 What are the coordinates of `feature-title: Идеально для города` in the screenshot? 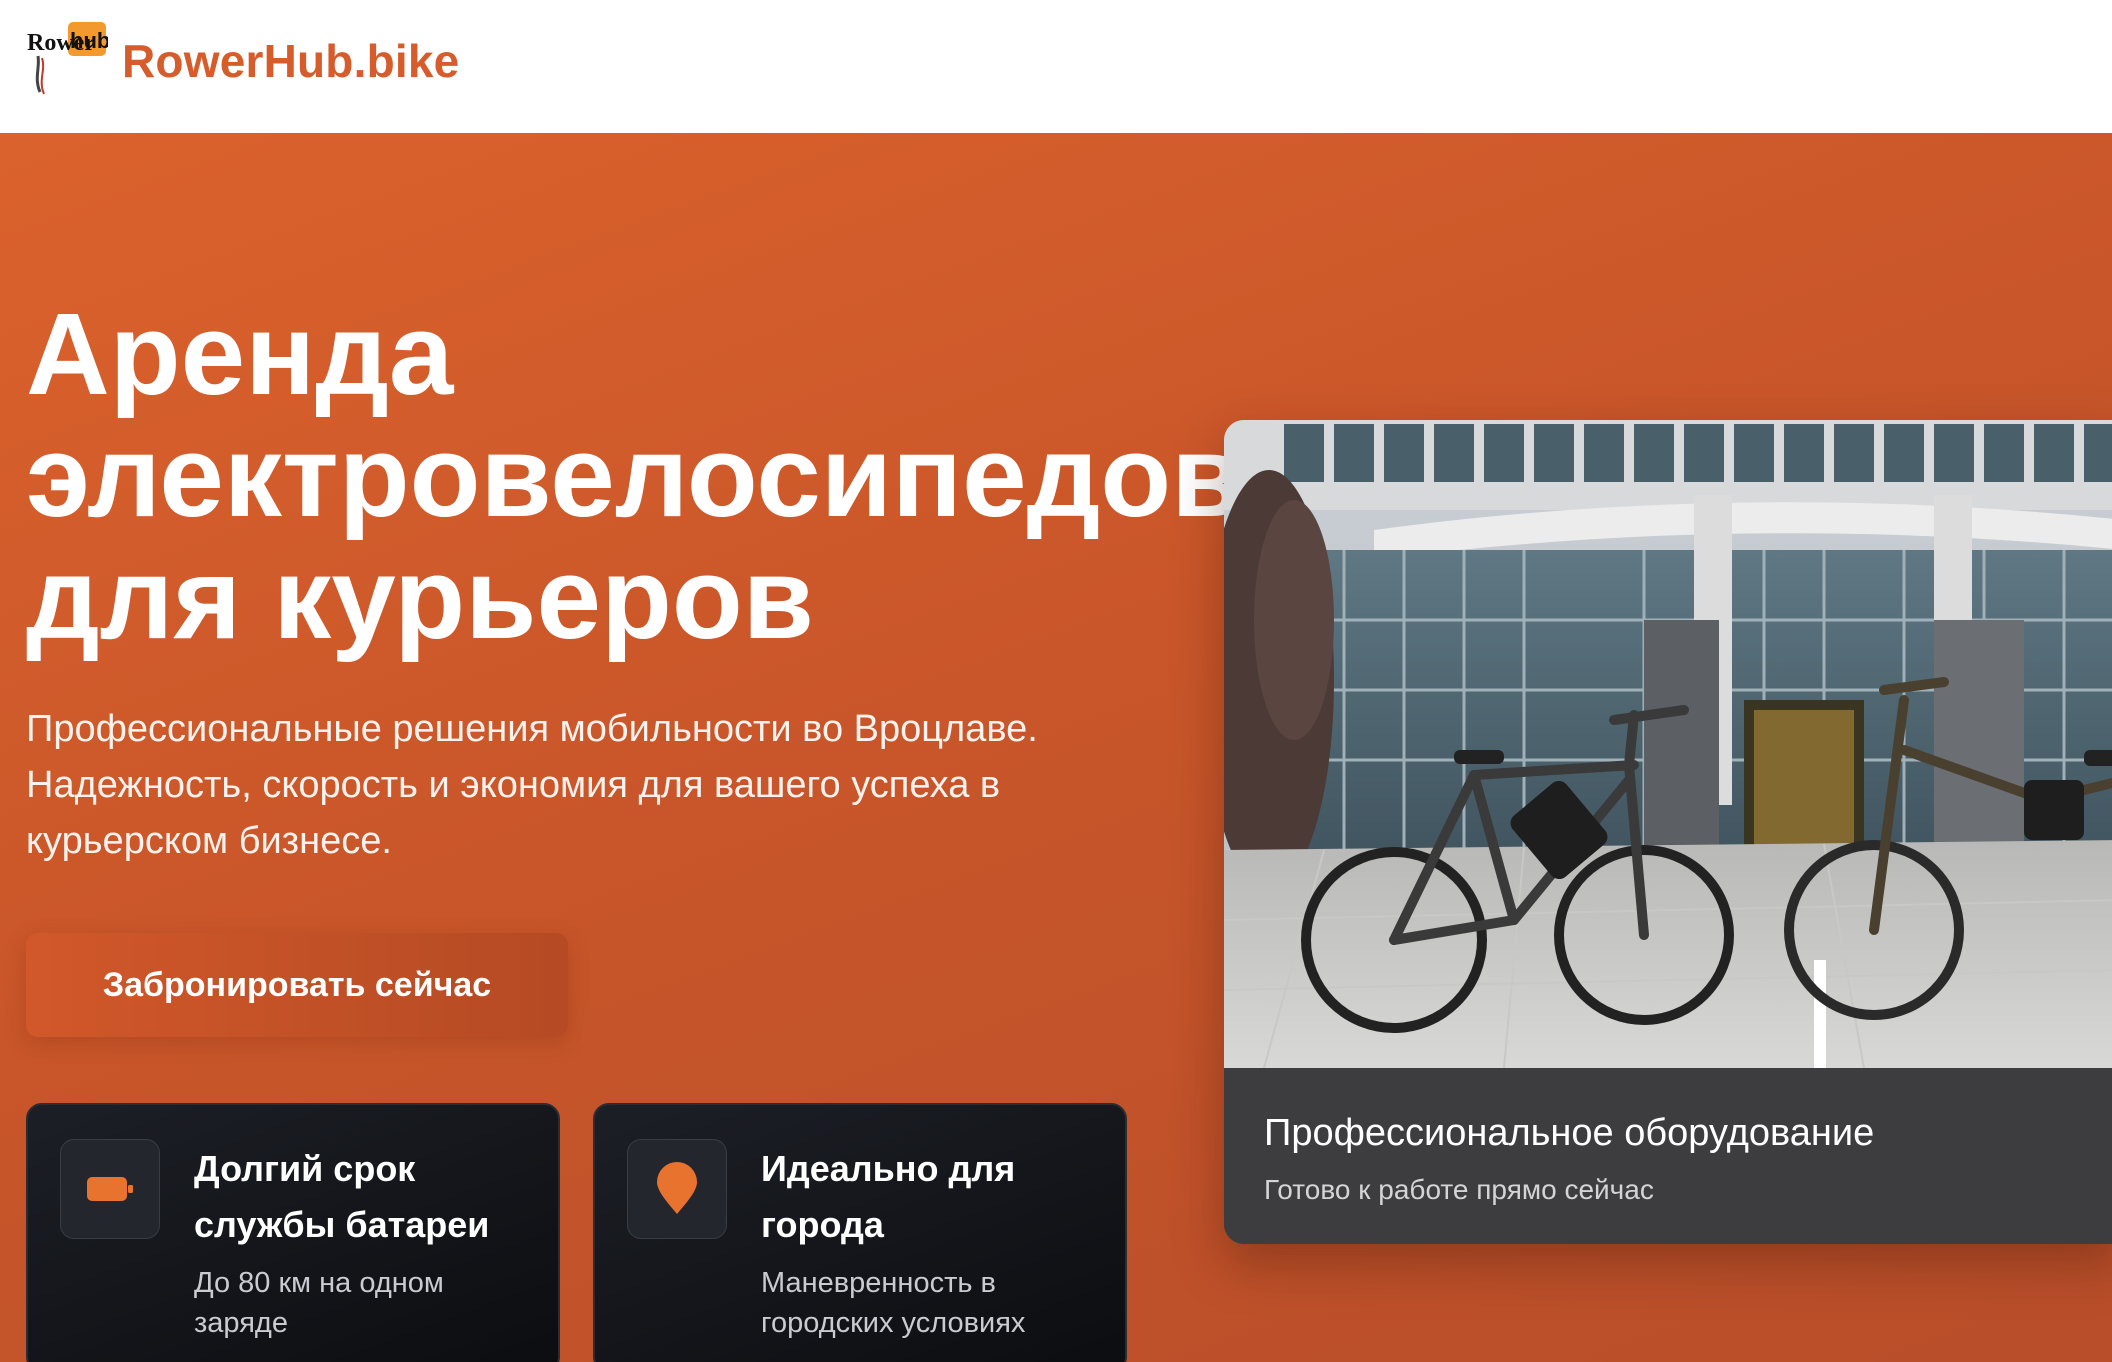 It's located at (888, 1196).